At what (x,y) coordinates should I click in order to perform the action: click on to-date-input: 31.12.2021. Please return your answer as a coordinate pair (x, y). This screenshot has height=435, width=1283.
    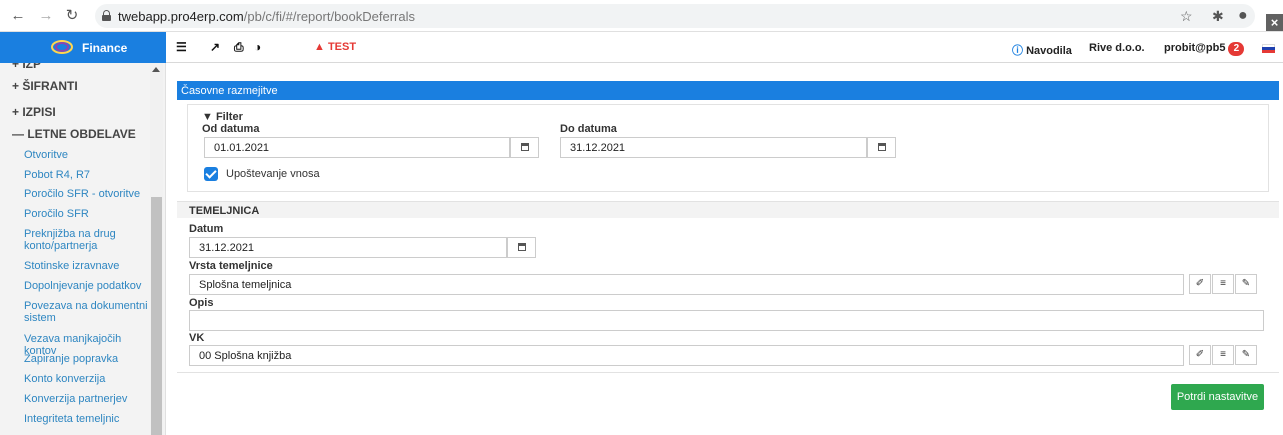
    Looking at the image, I should click on (713, 147).